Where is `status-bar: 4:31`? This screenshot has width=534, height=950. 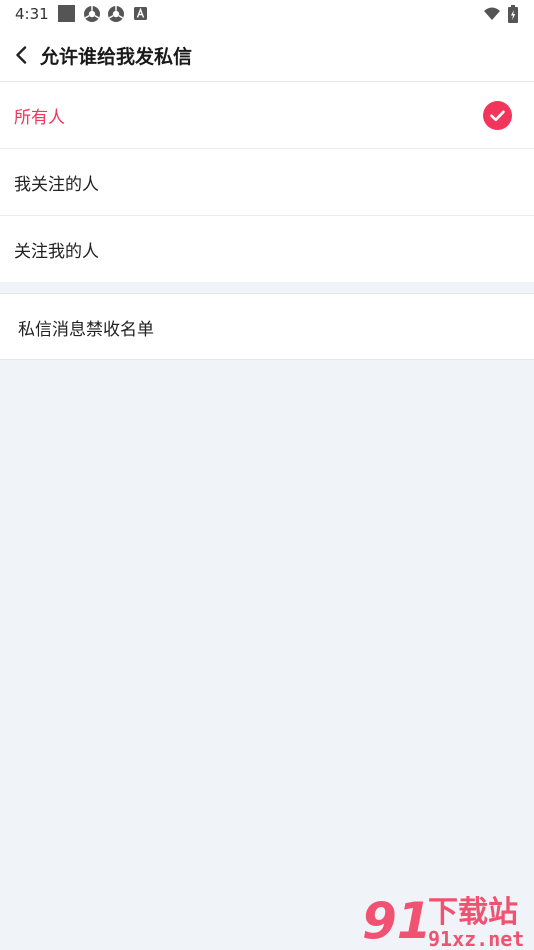 status-bar: 4:31 is located at coordinates (267, 14).